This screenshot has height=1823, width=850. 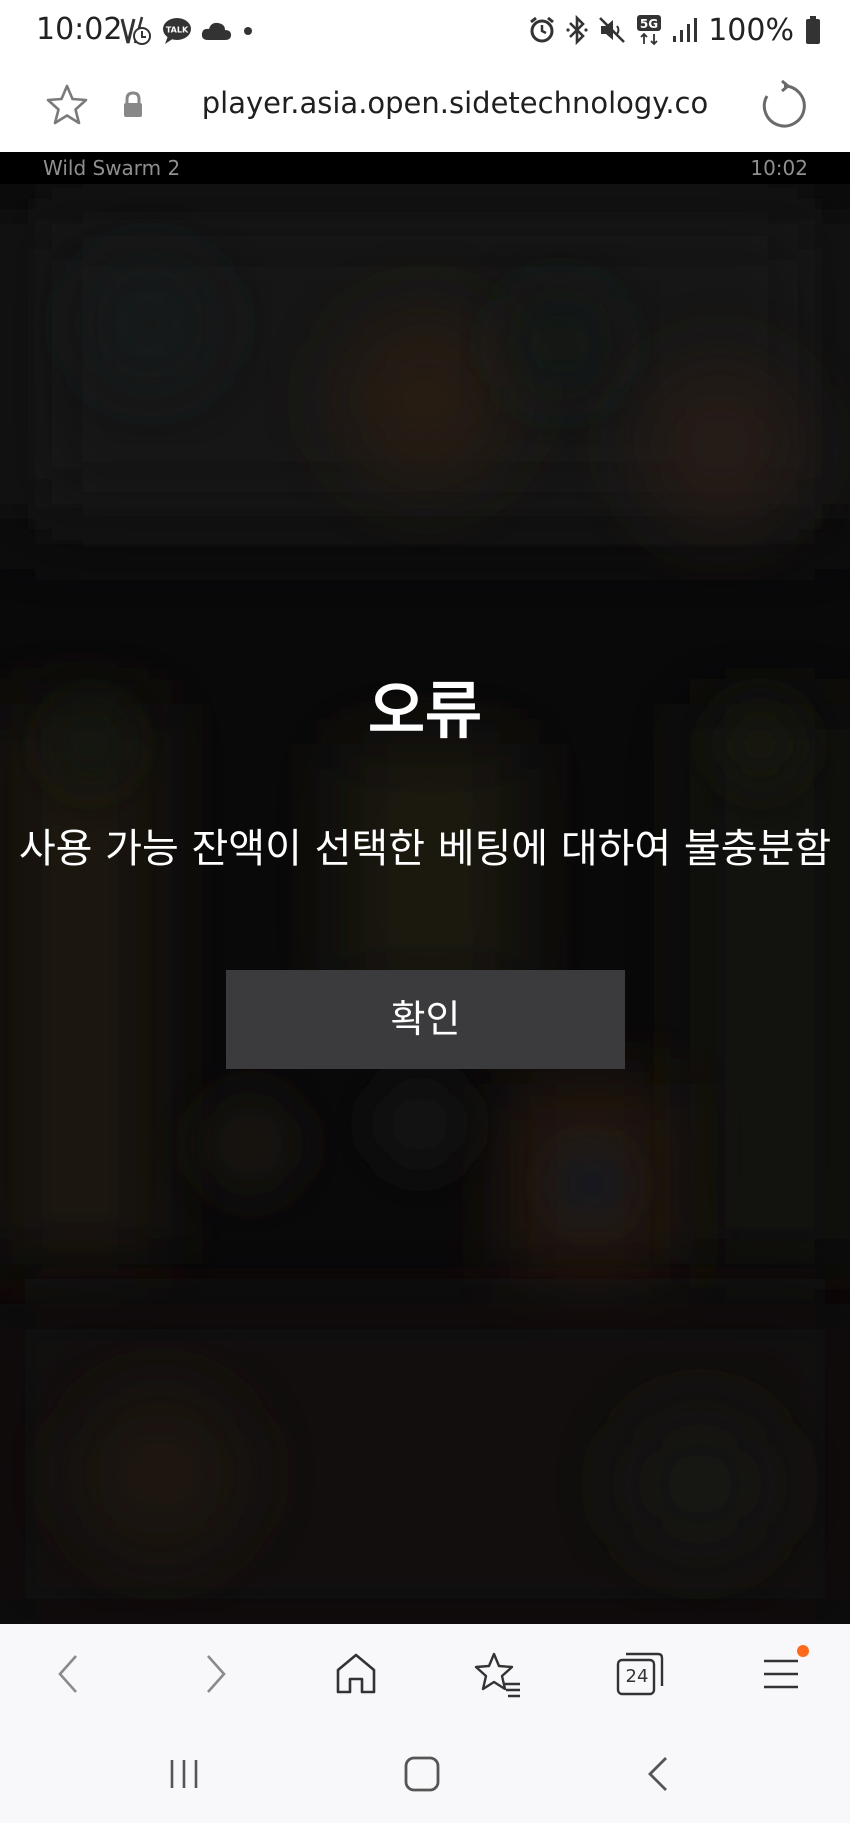 What do you see at coordinates (425, 1019) in the screenshot?
I see `confirm-button: 확인` at bounding box center [425, 1019].